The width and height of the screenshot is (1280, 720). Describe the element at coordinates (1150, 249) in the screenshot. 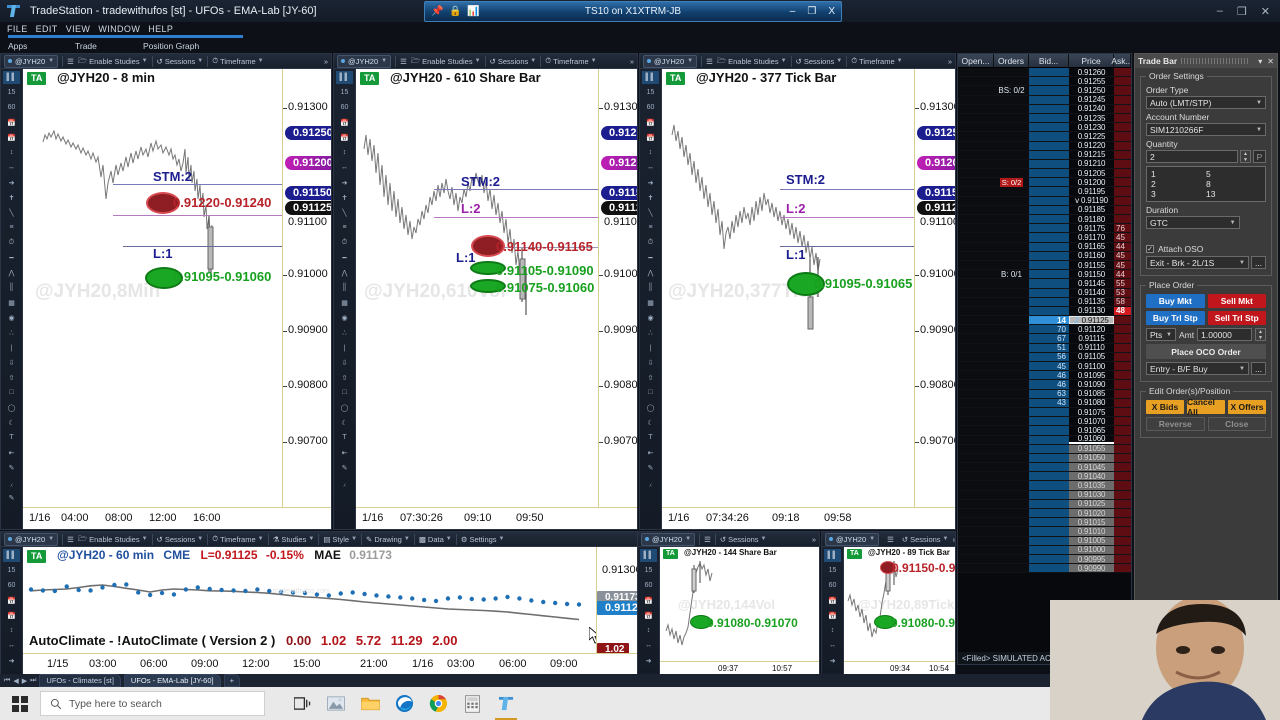

I see `attach-oso-checkbox: ✓` at that location.